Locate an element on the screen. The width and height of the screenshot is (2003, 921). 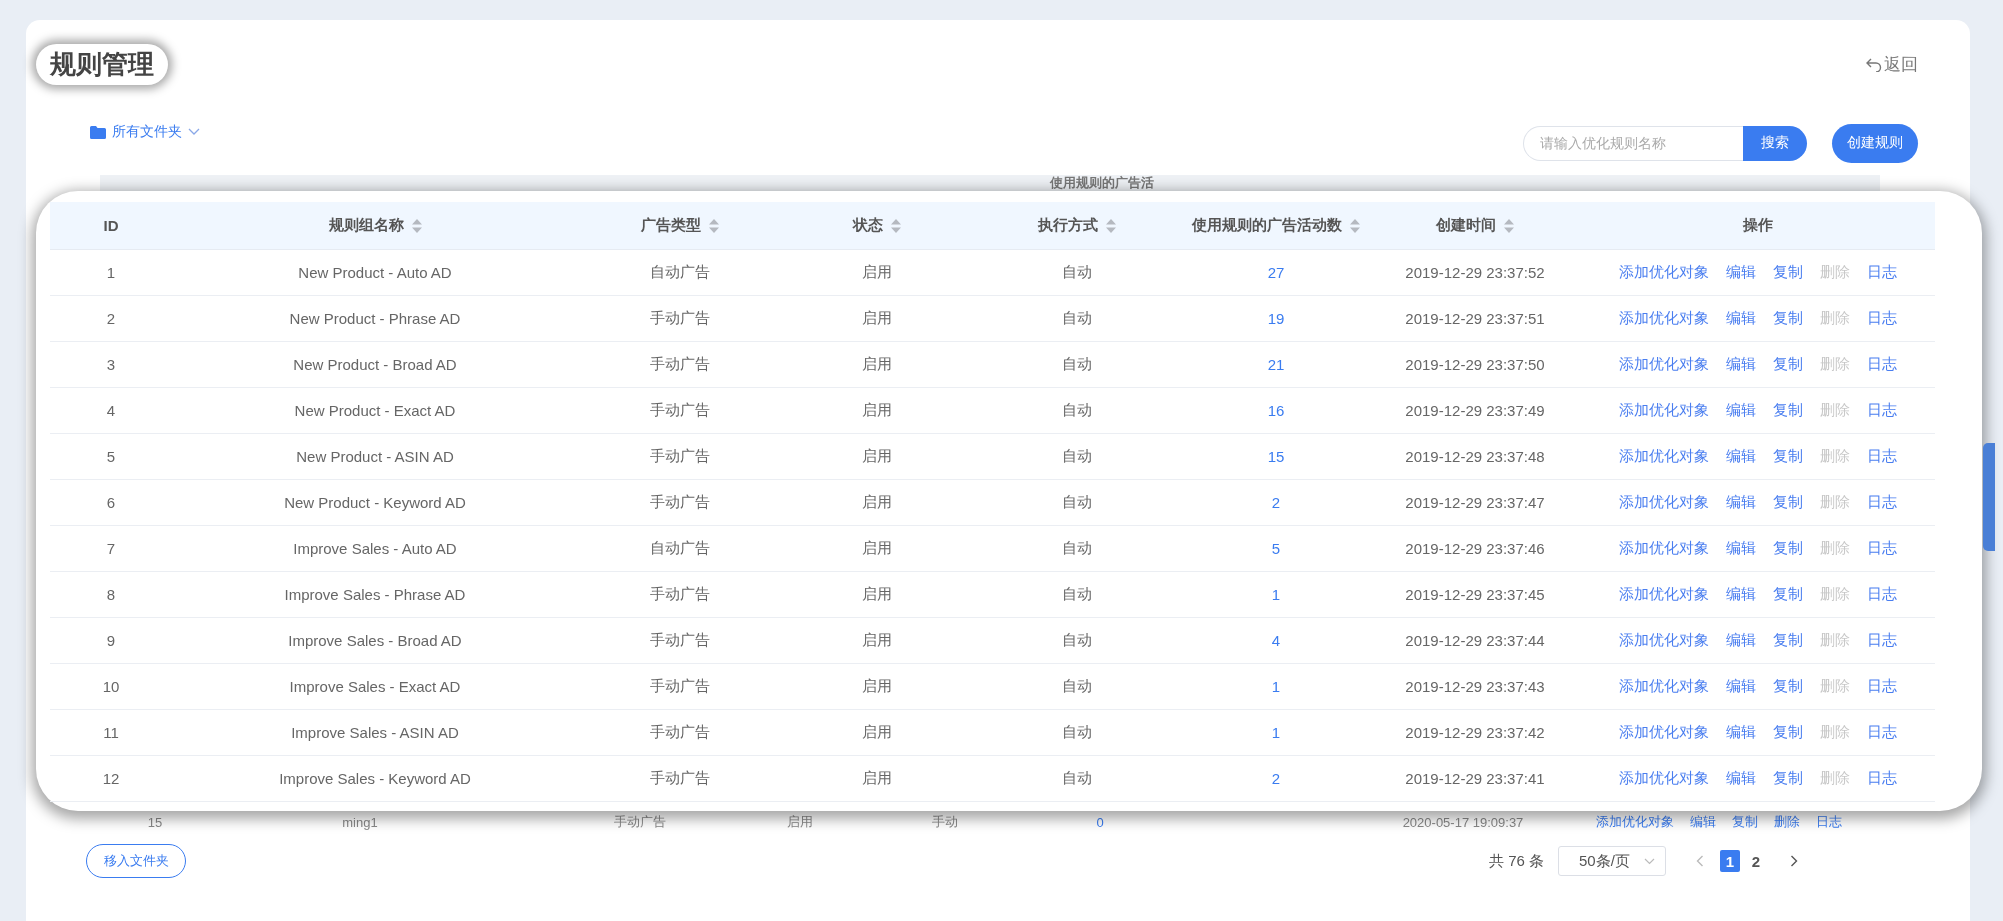
back-link: 返回 is located at coordinates (1892, 64).